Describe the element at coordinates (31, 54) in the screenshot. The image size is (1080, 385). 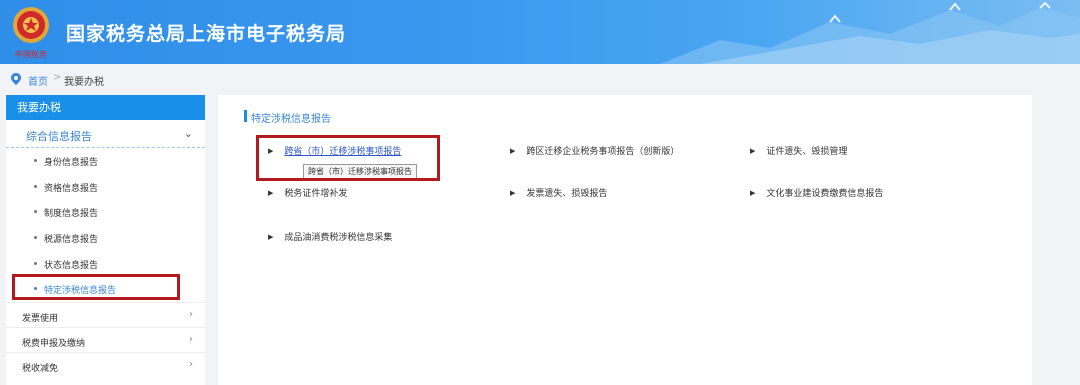
I see `svg-text: 中国税务` at that location.